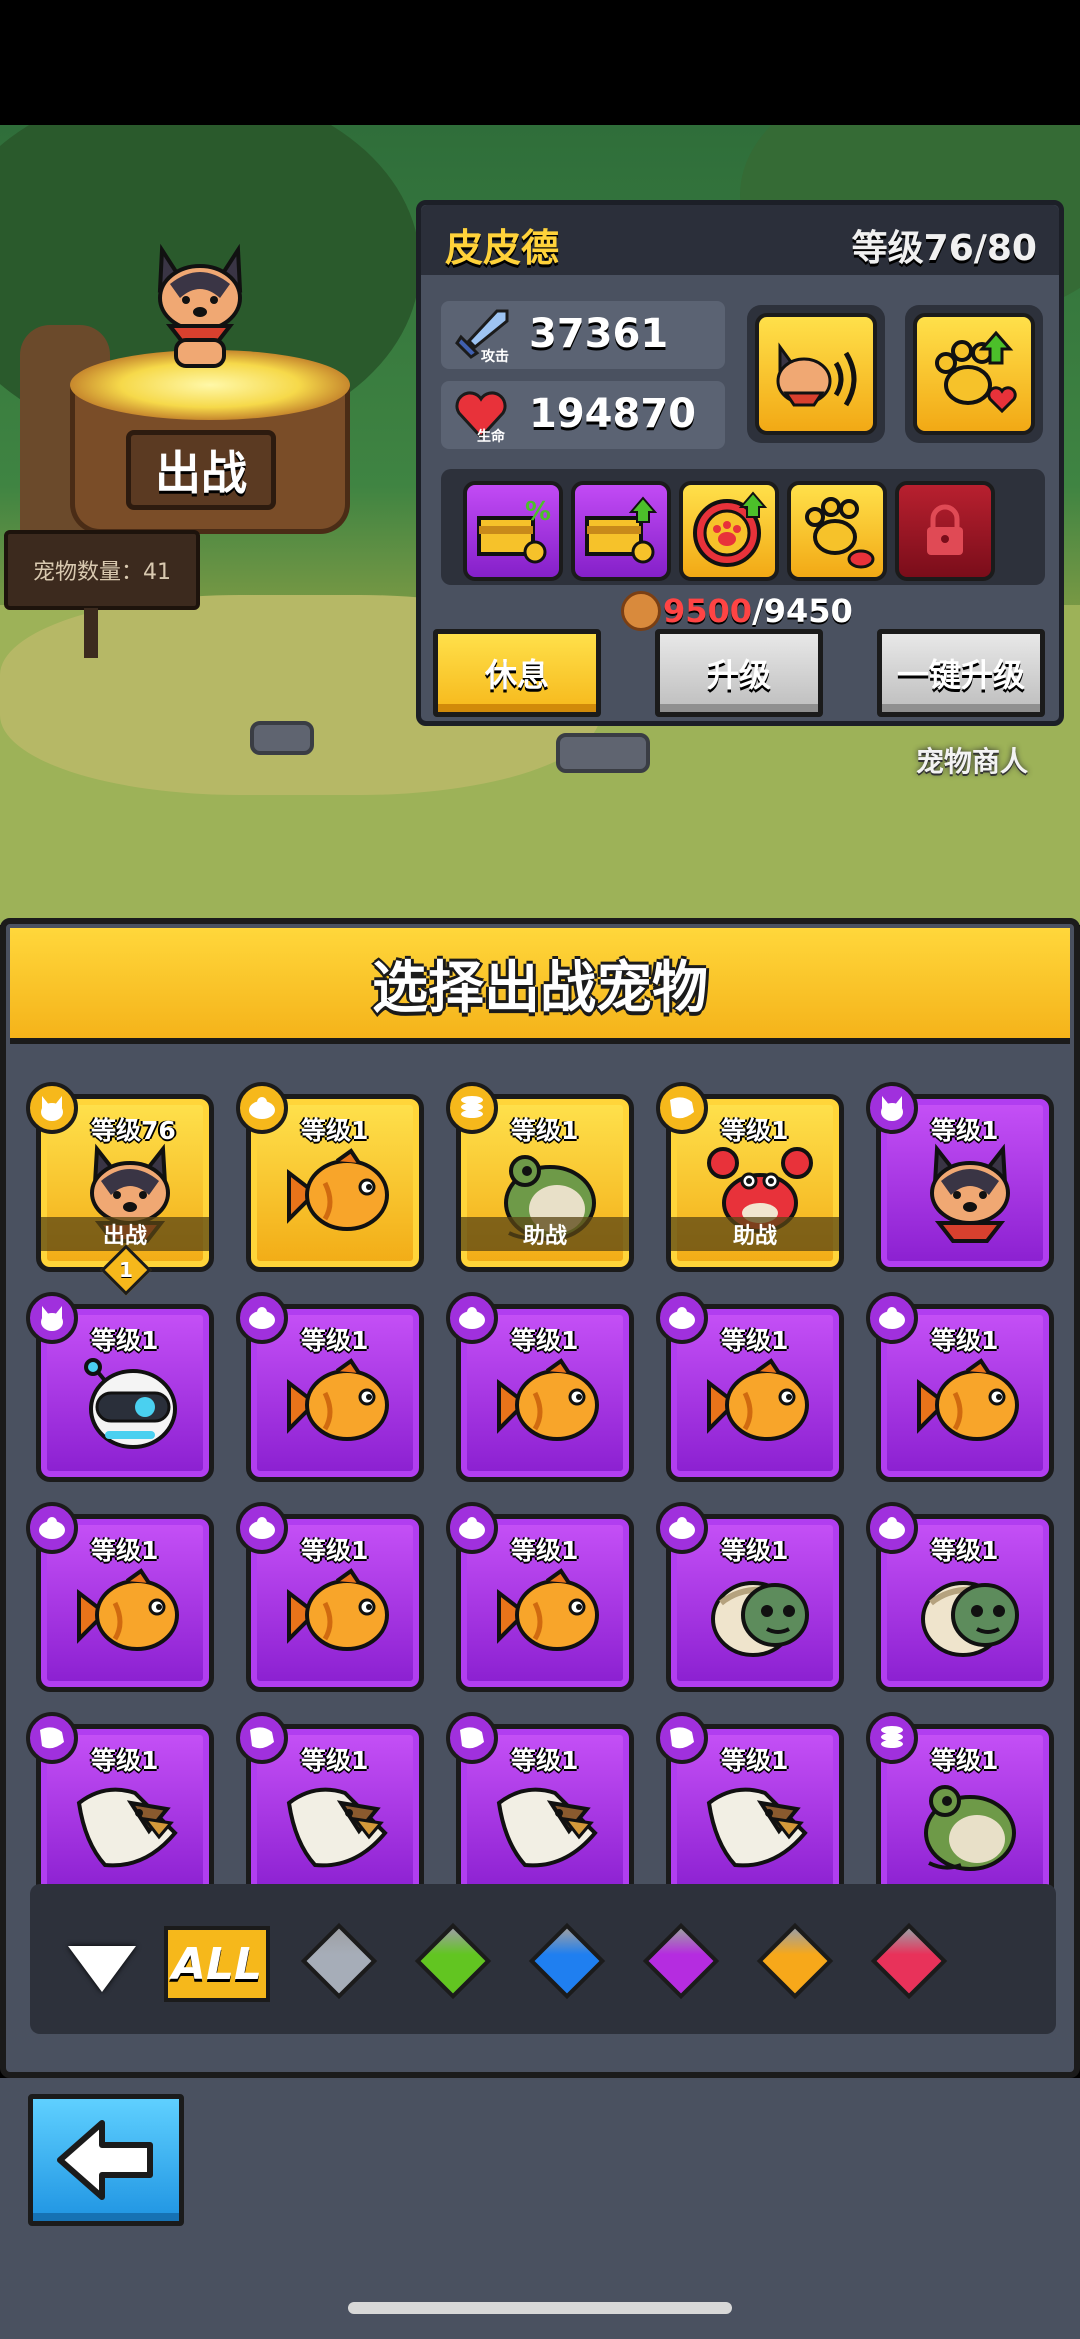  Describe the element at coordinates (491, 435) in the screenshot. I see `svg-text: 生命` at that location.